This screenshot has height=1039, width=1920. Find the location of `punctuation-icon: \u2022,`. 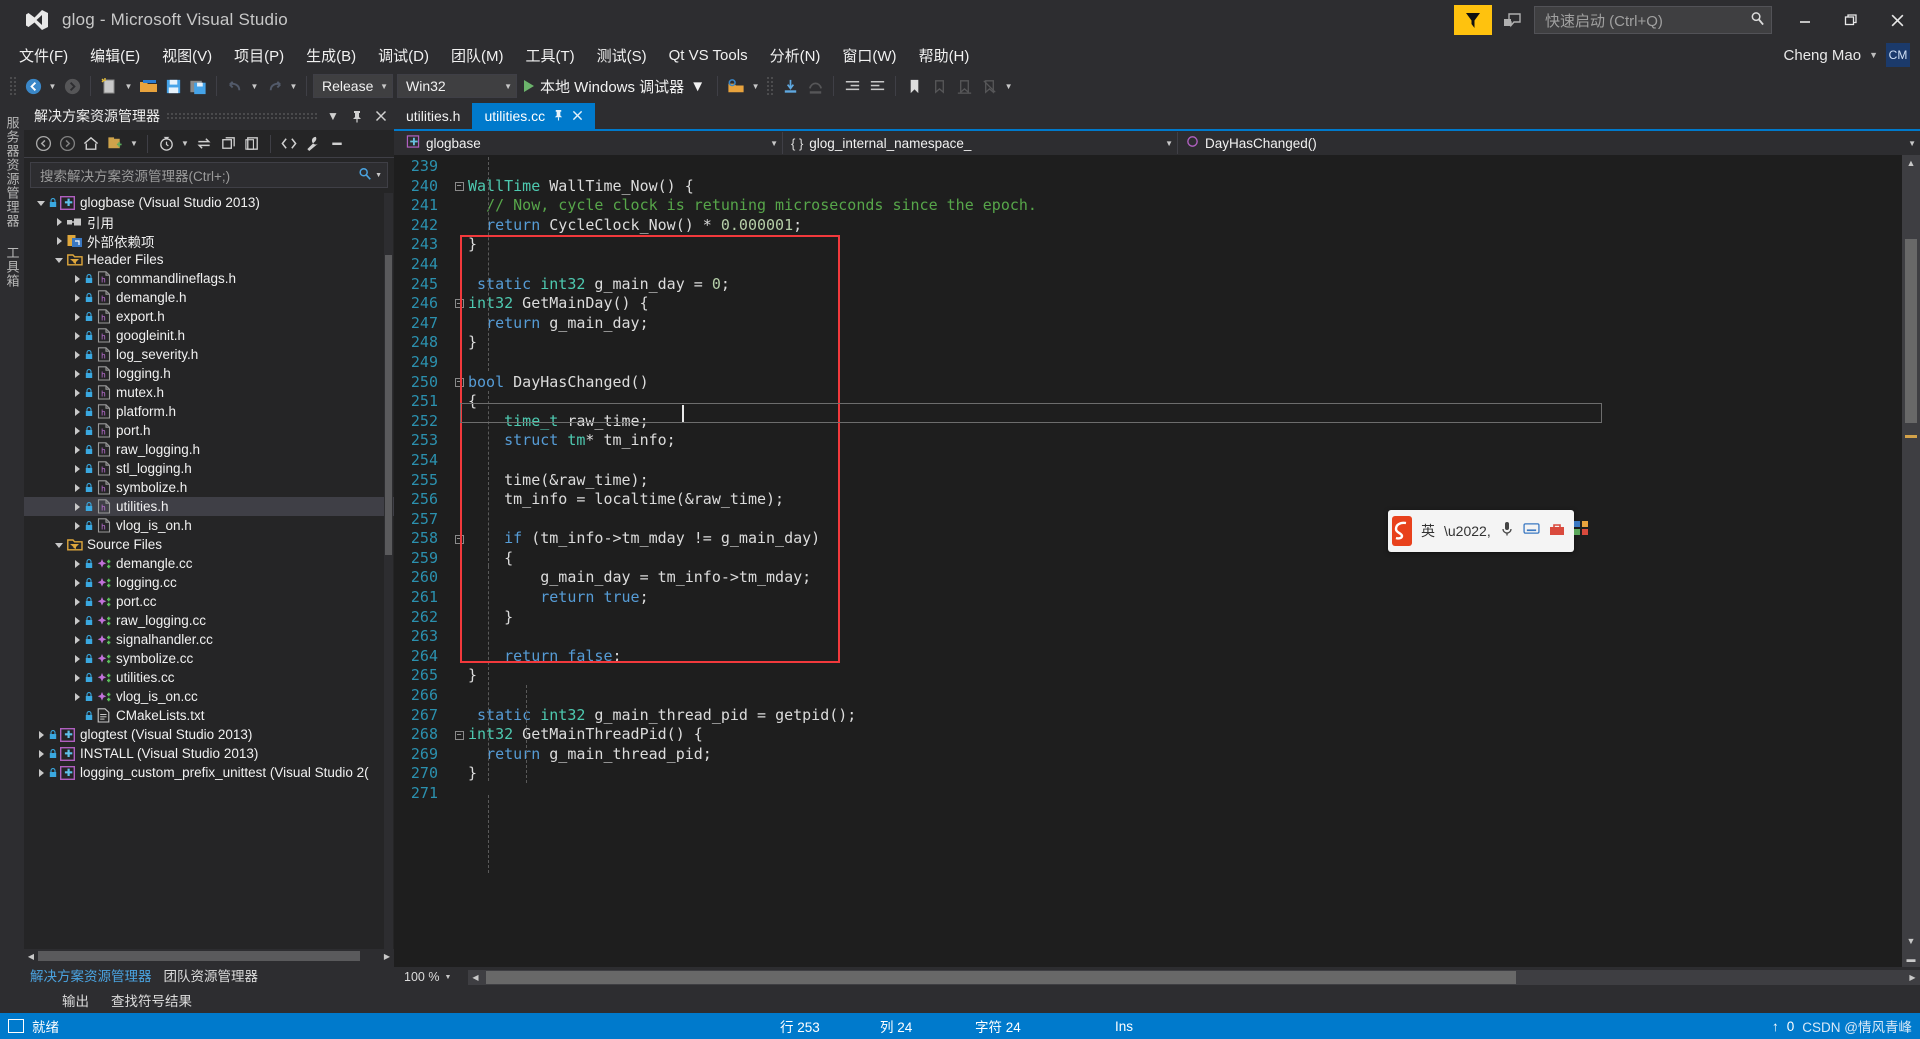

punctuation-icon: \u2022, is located at coordinates (1467, 531).